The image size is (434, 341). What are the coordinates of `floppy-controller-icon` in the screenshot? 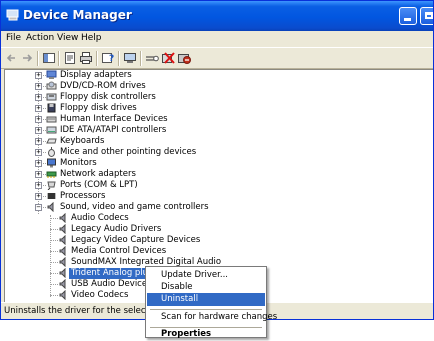 It's located at (51, 97).